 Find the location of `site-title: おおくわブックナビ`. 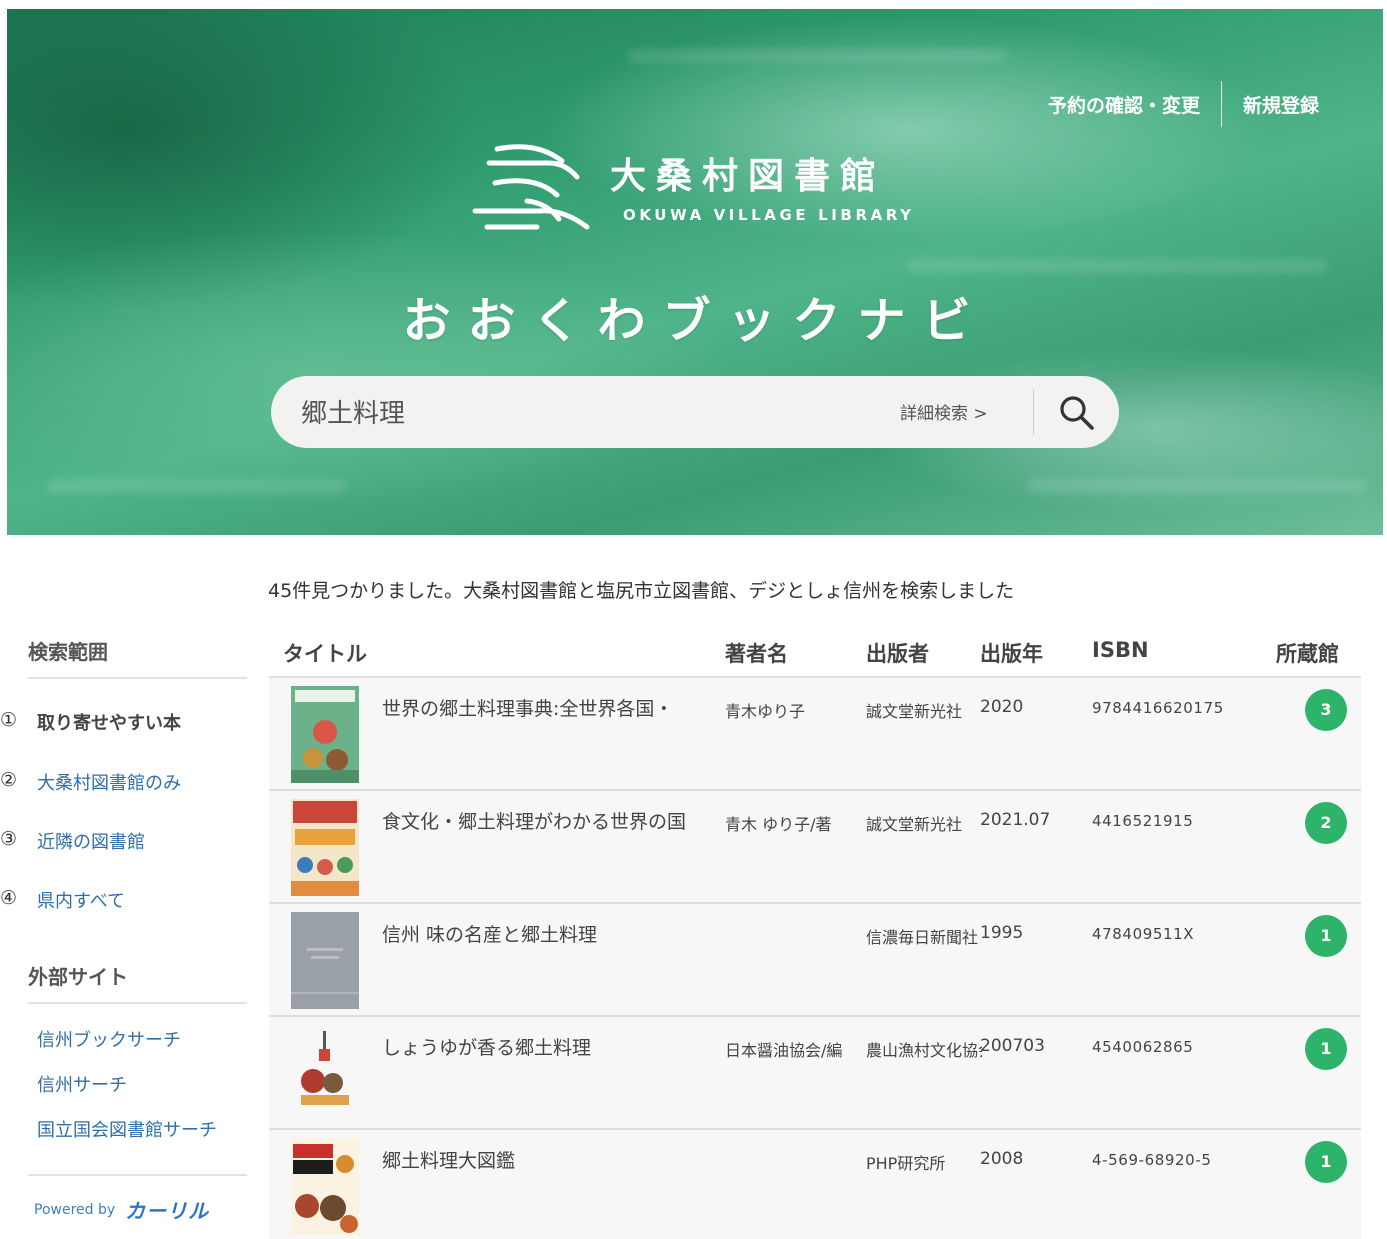

site-title: おおくわブックナビ is located at coordinates (695, 321).